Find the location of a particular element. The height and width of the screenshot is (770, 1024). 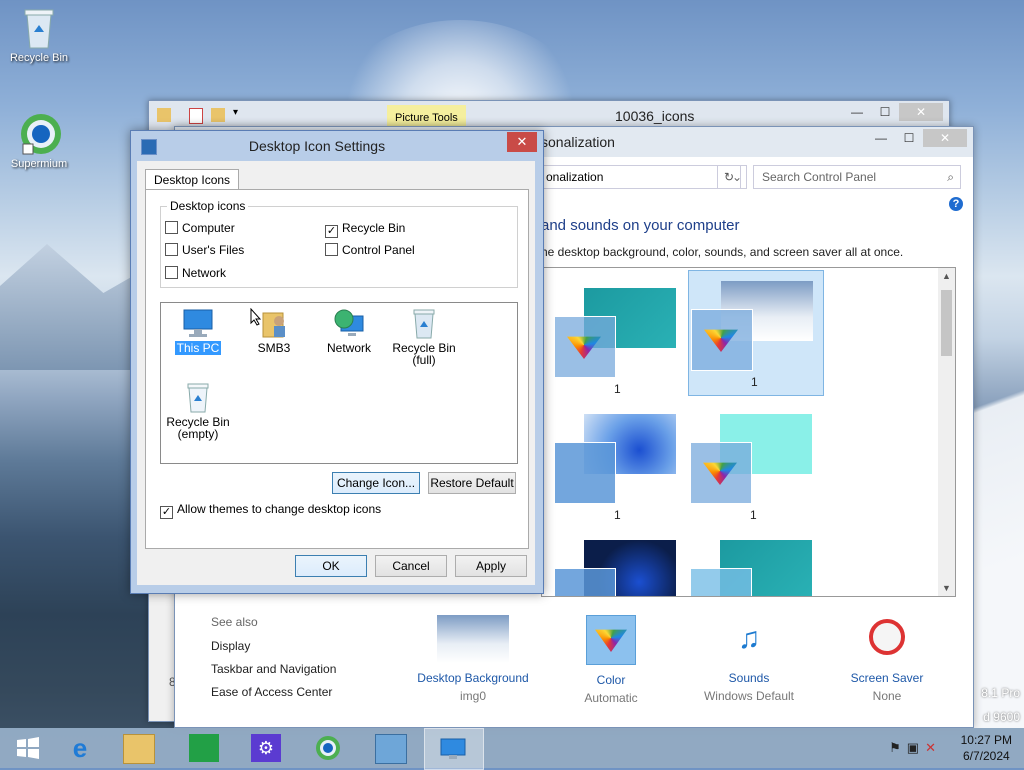

checkbox-label: User's Files is located at coordinates (213, 250).